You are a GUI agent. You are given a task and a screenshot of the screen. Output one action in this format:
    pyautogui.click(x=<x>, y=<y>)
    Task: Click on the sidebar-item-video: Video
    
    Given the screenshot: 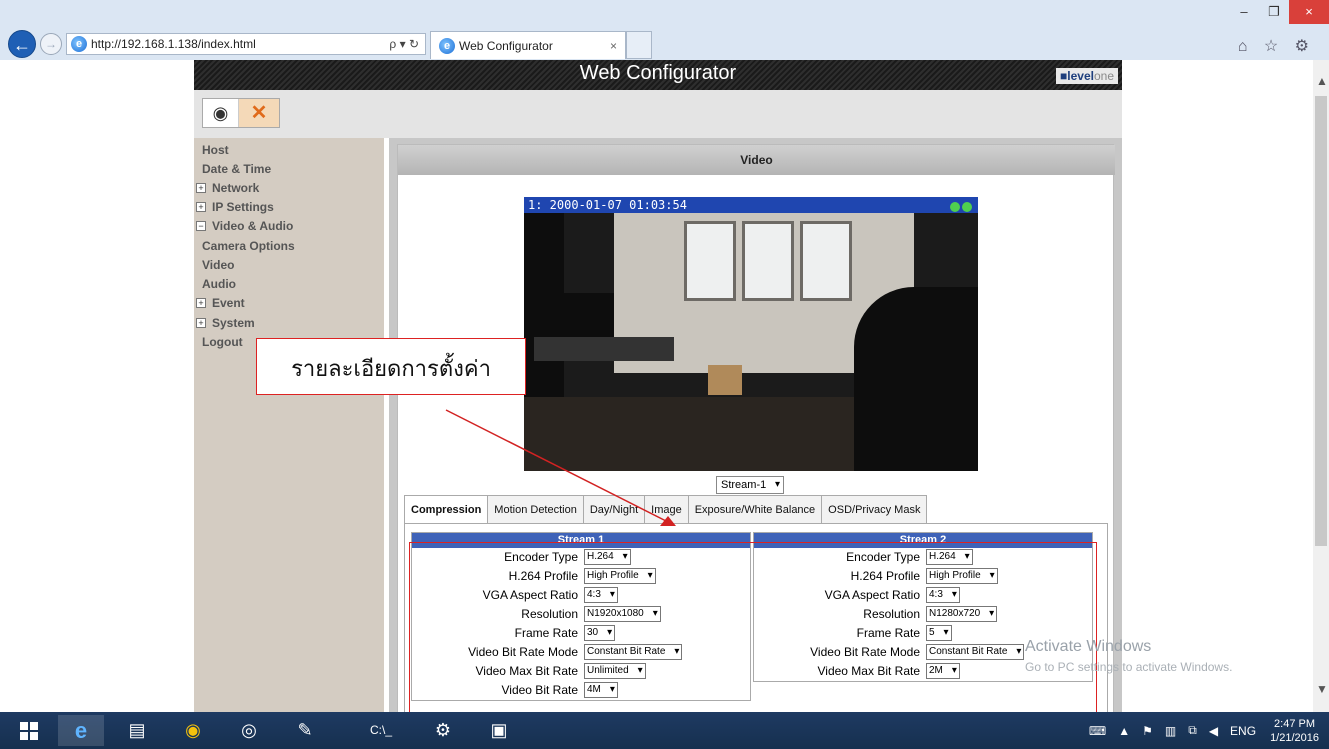 What is the action you would take?
    pyautogui.click(x=218, y=264)
    